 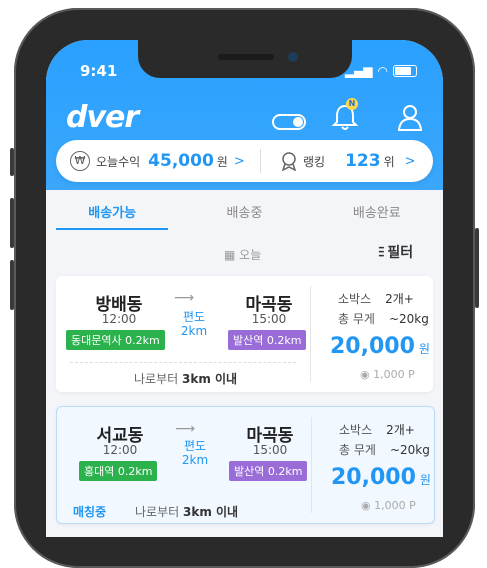 I want to click on notch, so click(x=245, y=59).